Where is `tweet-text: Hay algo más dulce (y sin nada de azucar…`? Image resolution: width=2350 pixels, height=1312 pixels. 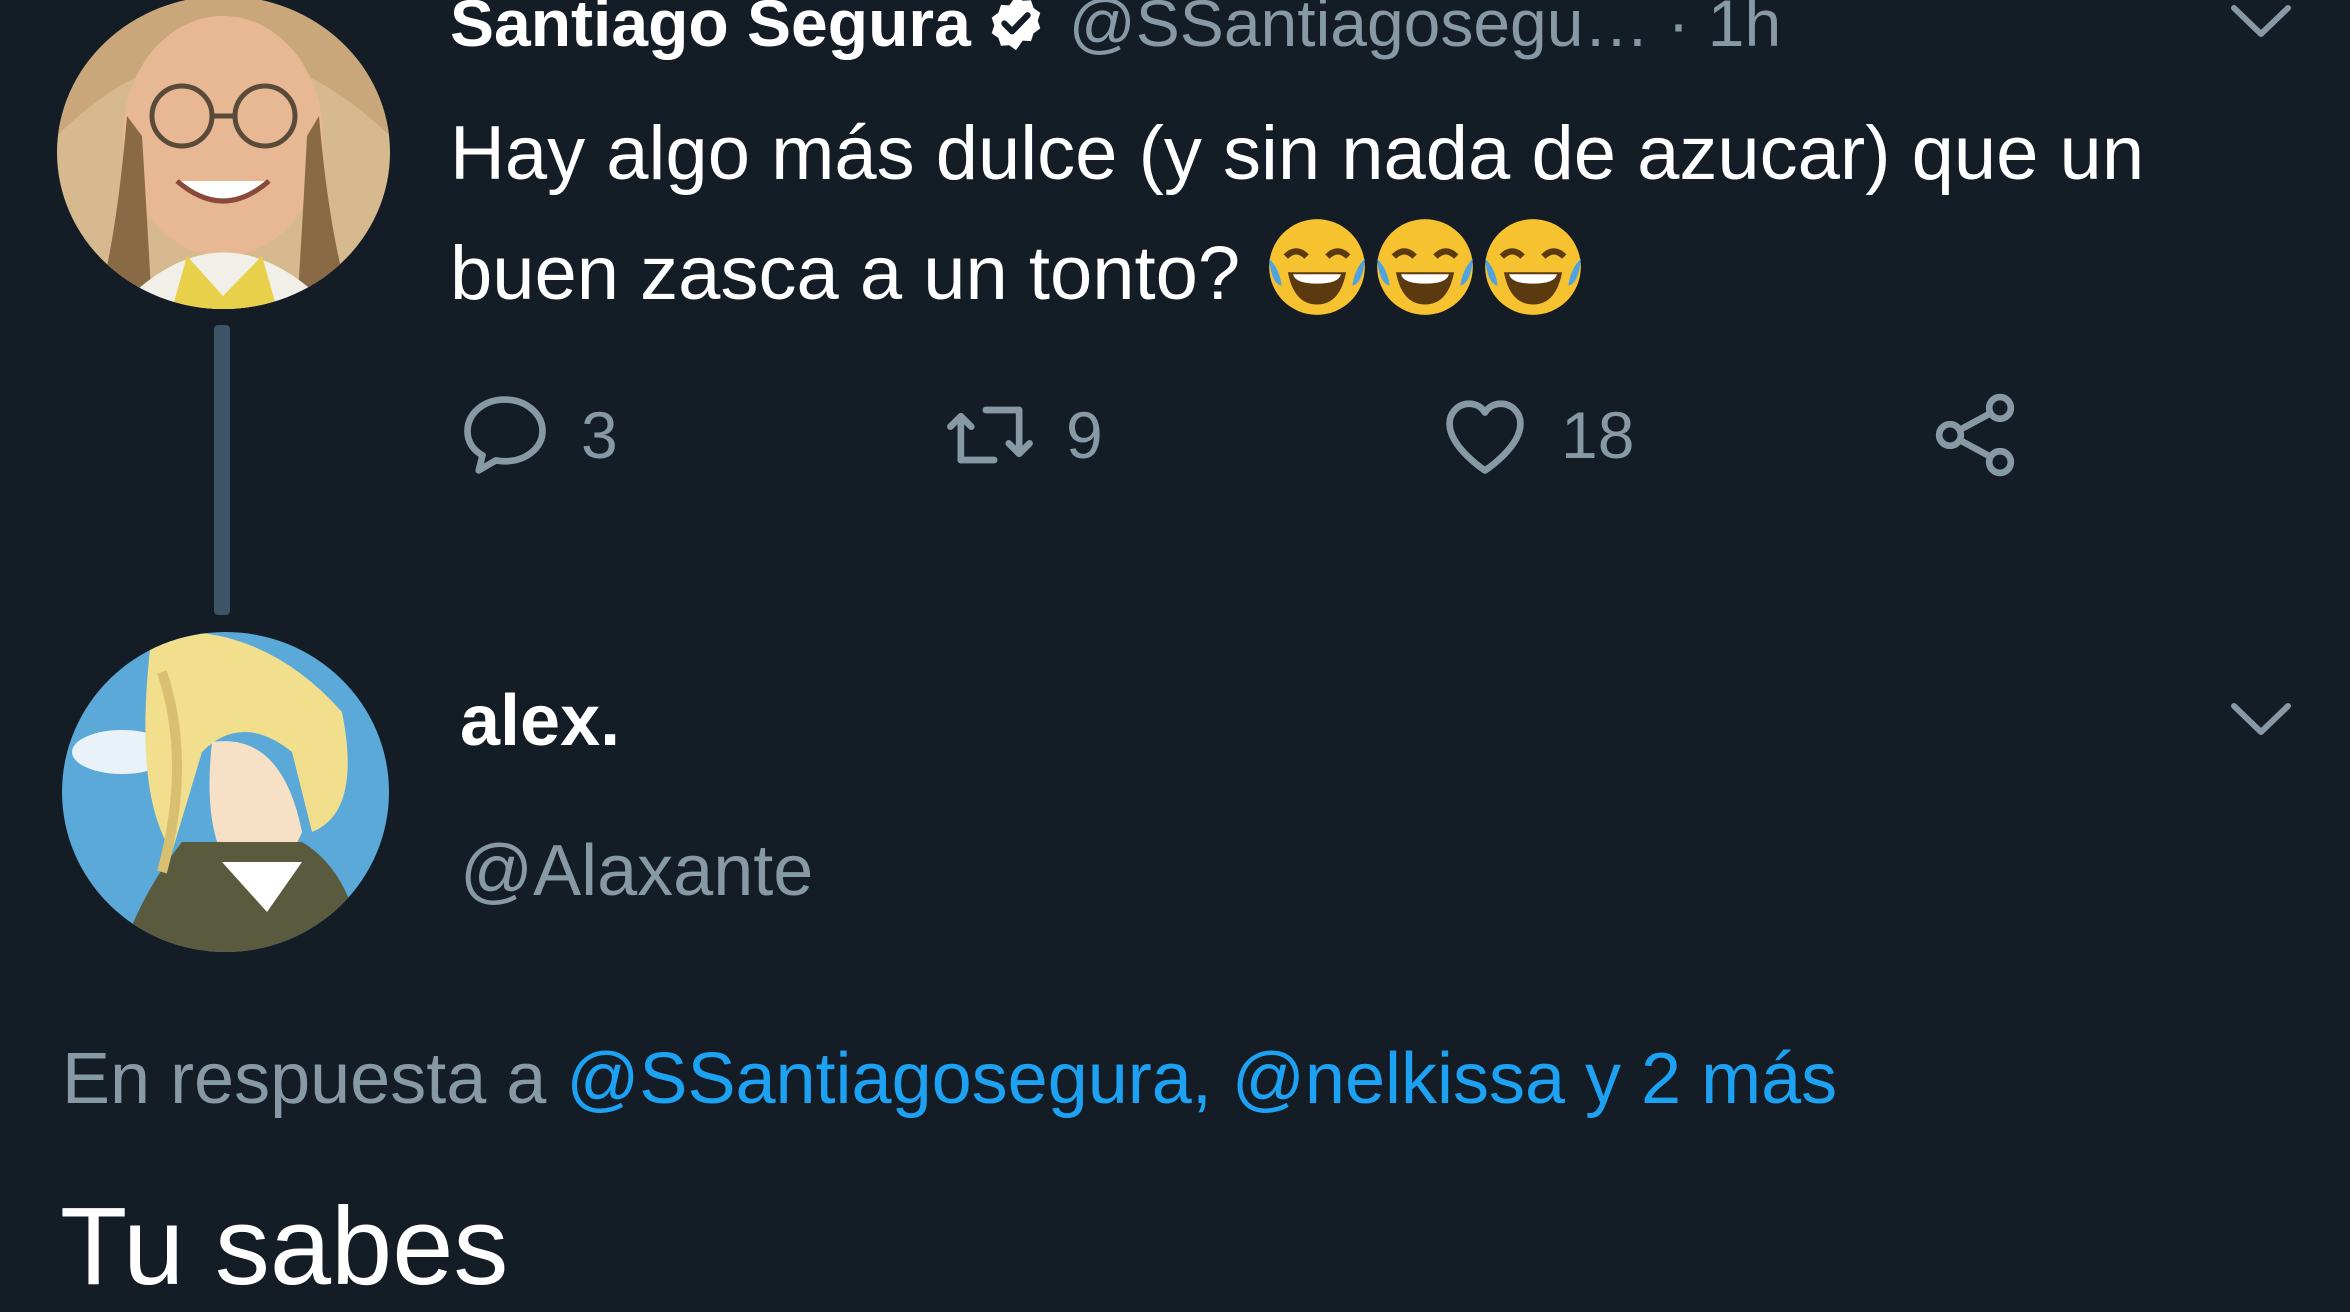 tweet-text: Hay algo más dulce (y sin nada de azucar… is located at coordinates (1300, 214).